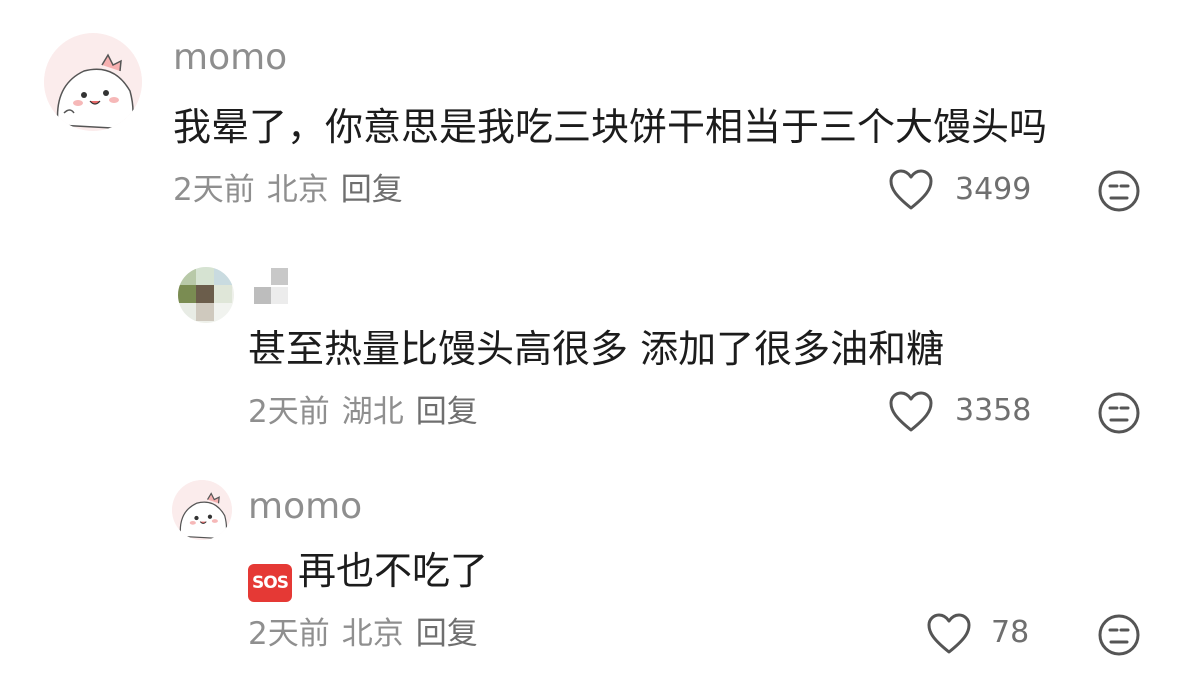 The image size is (1200, 684). Describe the element at coordinates (1010, 632) in the screenshot. I see `like-count: 78` at that location.